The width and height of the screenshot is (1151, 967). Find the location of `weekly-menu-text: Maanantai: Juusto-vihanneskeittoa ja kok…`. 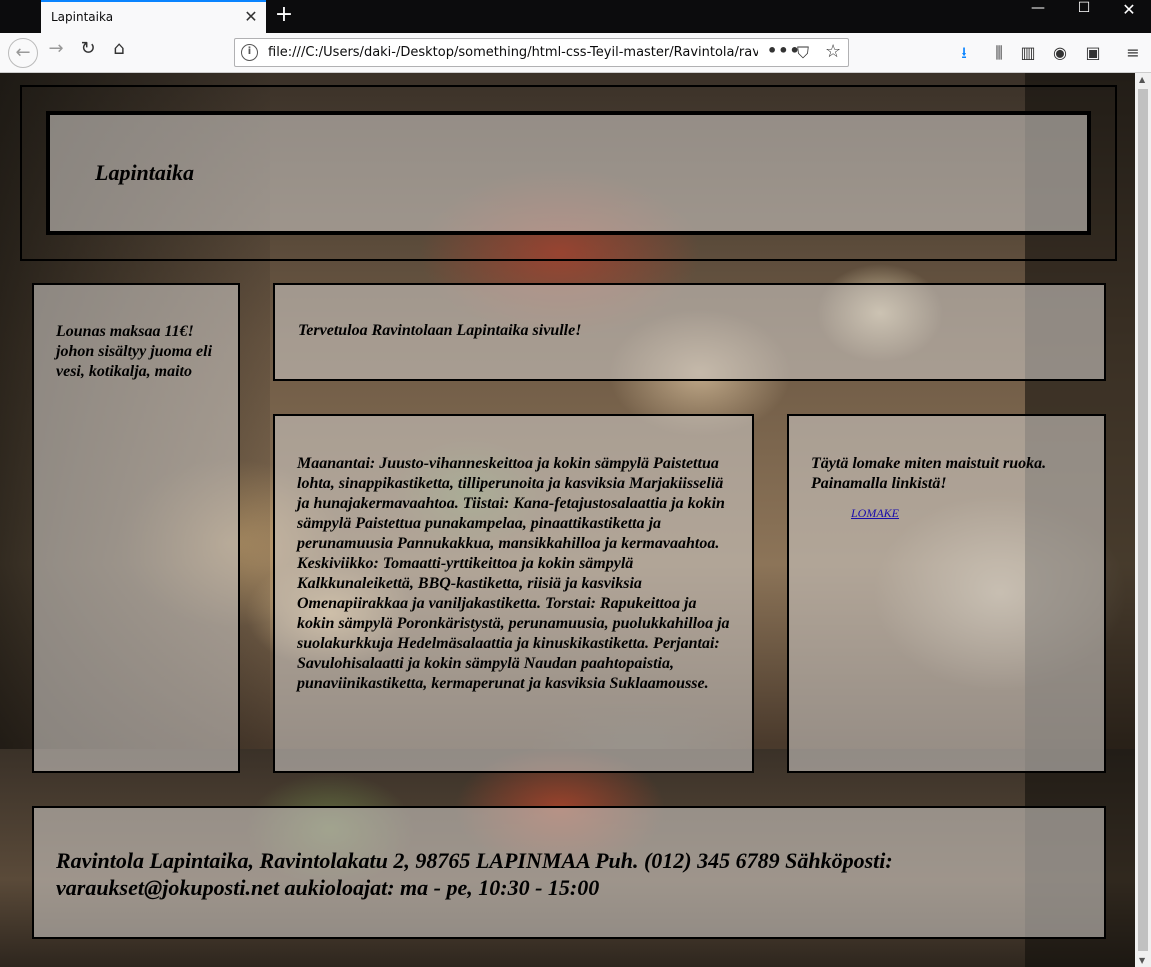

weekly-menu-text: Maanantai: Juusto-vihanneskeittoa ja kok… is located at coordinates (513, 573).